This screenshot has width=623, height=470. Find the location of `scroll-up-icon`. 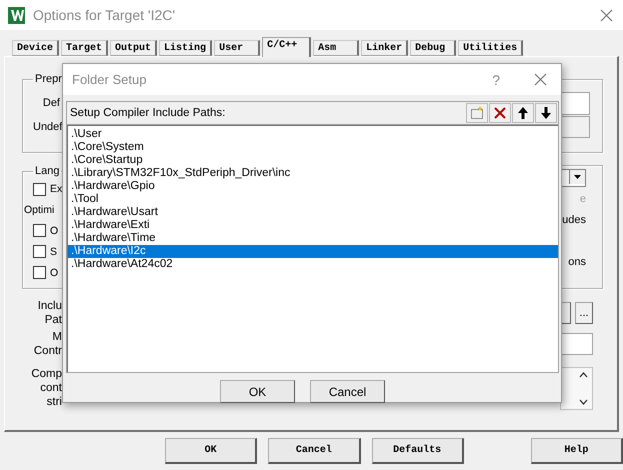

scroll-up-icon is located at coordinates (583, 375).